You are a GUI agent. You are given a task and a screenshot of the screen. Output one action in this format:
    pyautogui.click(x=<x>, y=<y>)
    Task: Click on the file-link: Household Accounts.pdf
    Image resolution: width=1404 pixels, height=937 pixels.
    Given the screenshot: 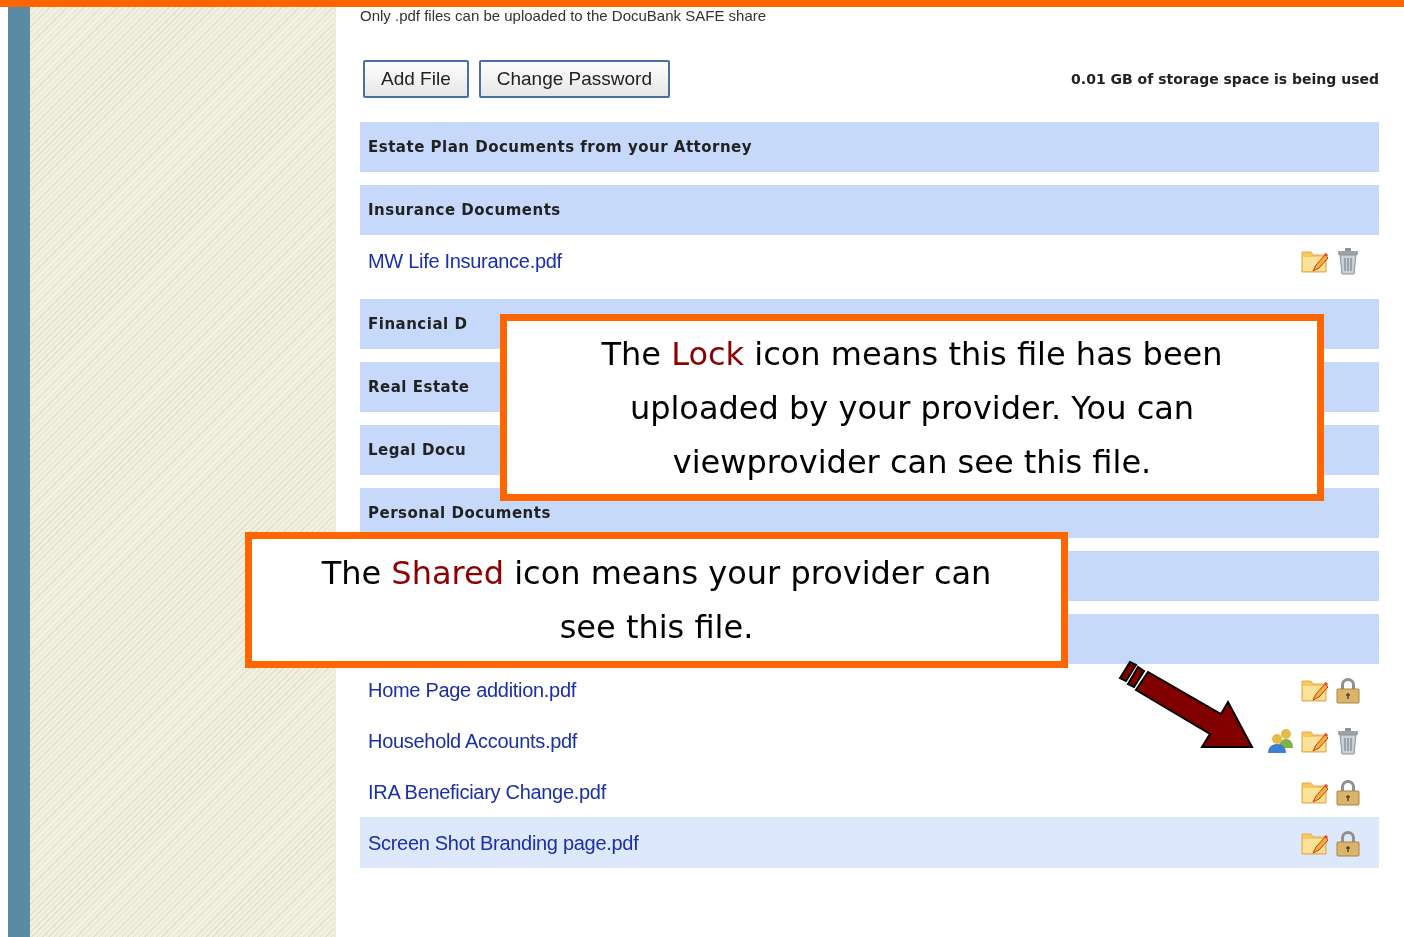 What is the action you would take?
    pyautogui.click(x=473, y=740)
    